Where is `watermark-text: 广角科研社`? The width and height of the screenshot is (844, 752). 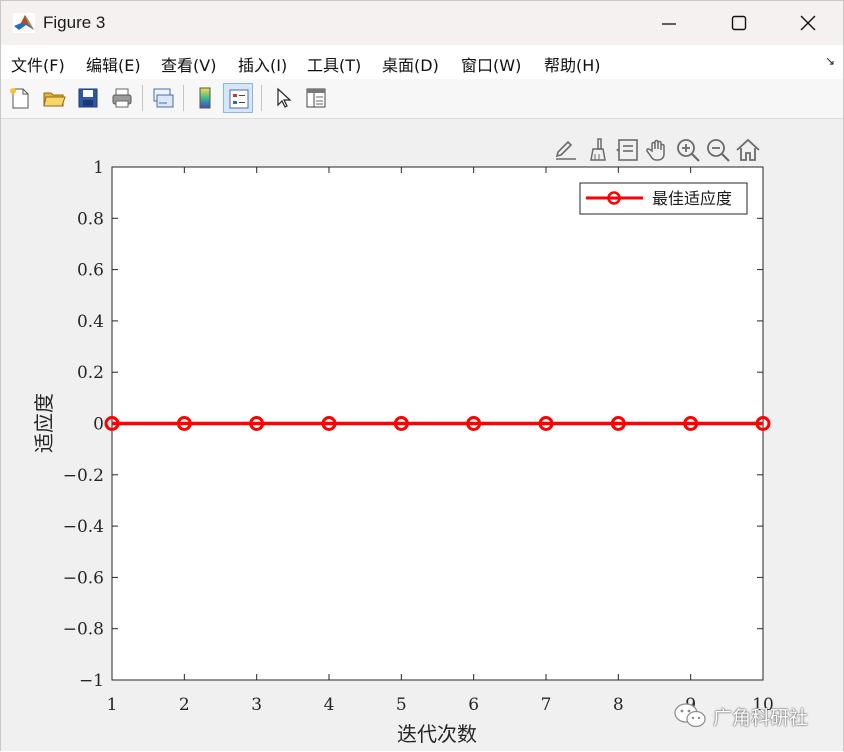 watermark-text: 广角科研社 is located at coordinates (761, 718).